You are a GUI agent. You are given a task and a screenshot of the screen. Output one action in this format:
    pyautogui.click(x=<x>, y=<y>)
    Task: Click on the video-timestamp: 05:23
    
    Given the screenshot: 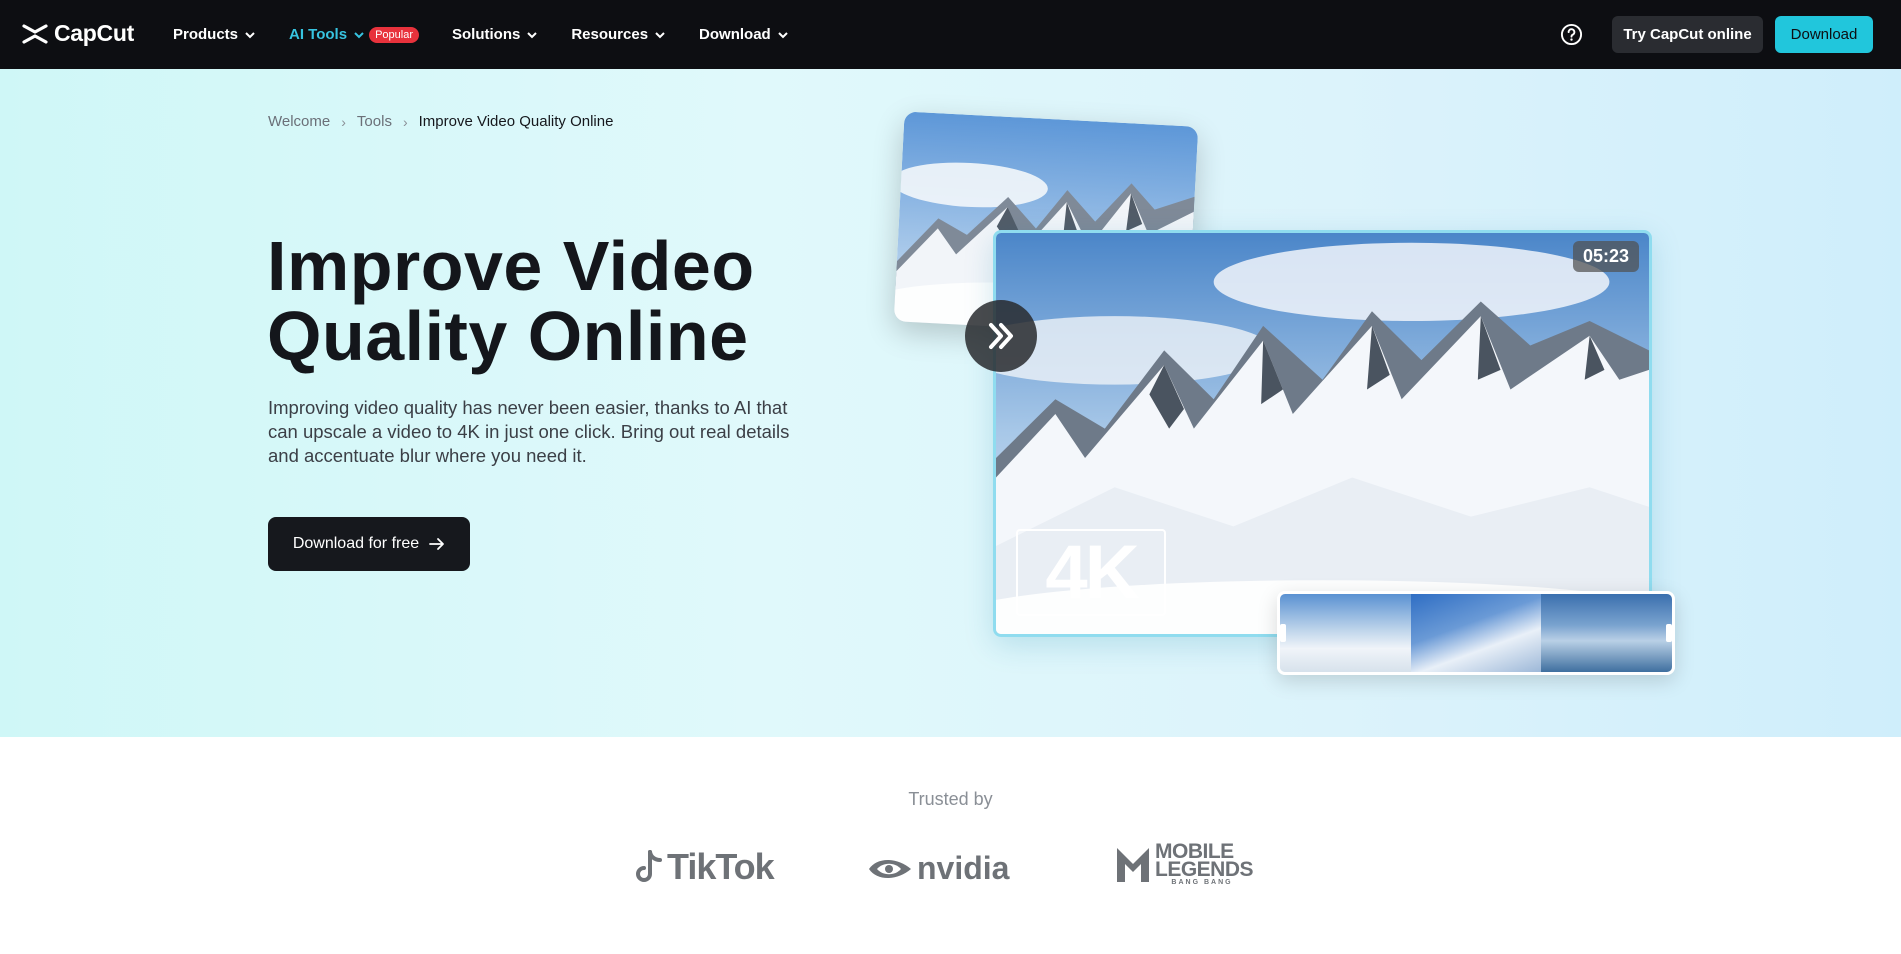 What is the action you would take?
    pyautogui.click(x=1605, y=256)
    